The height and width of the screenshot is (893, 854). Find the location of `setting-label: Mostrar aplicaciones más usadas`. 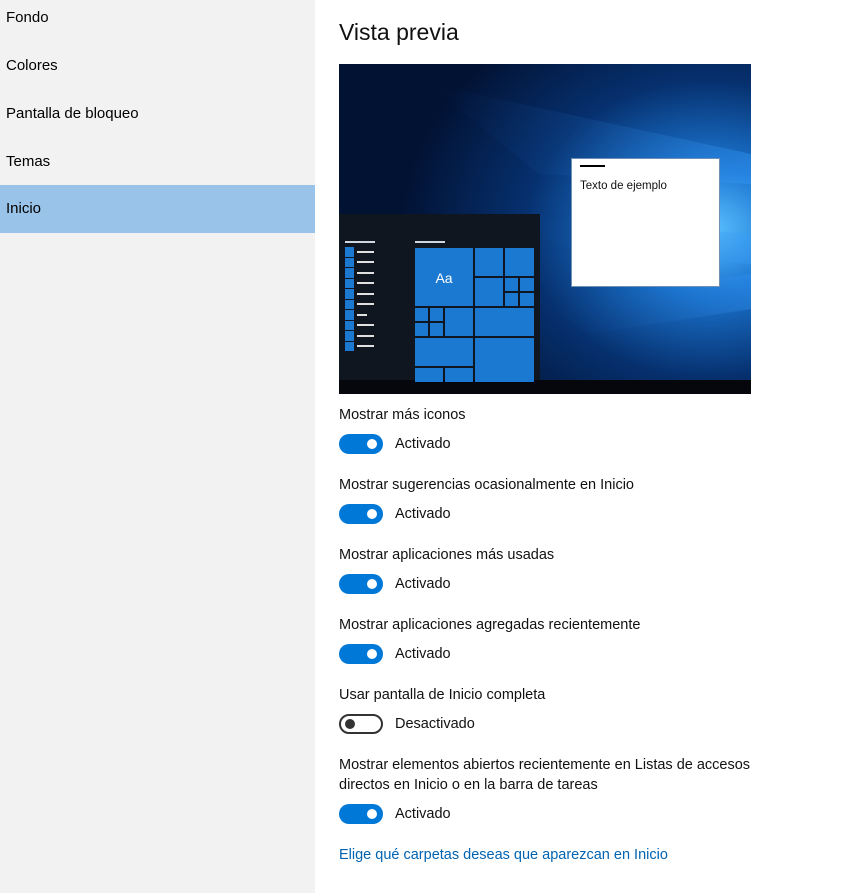

setting-label: Mostrar aplicaciones más usadas is located at coordinates (447, 555).